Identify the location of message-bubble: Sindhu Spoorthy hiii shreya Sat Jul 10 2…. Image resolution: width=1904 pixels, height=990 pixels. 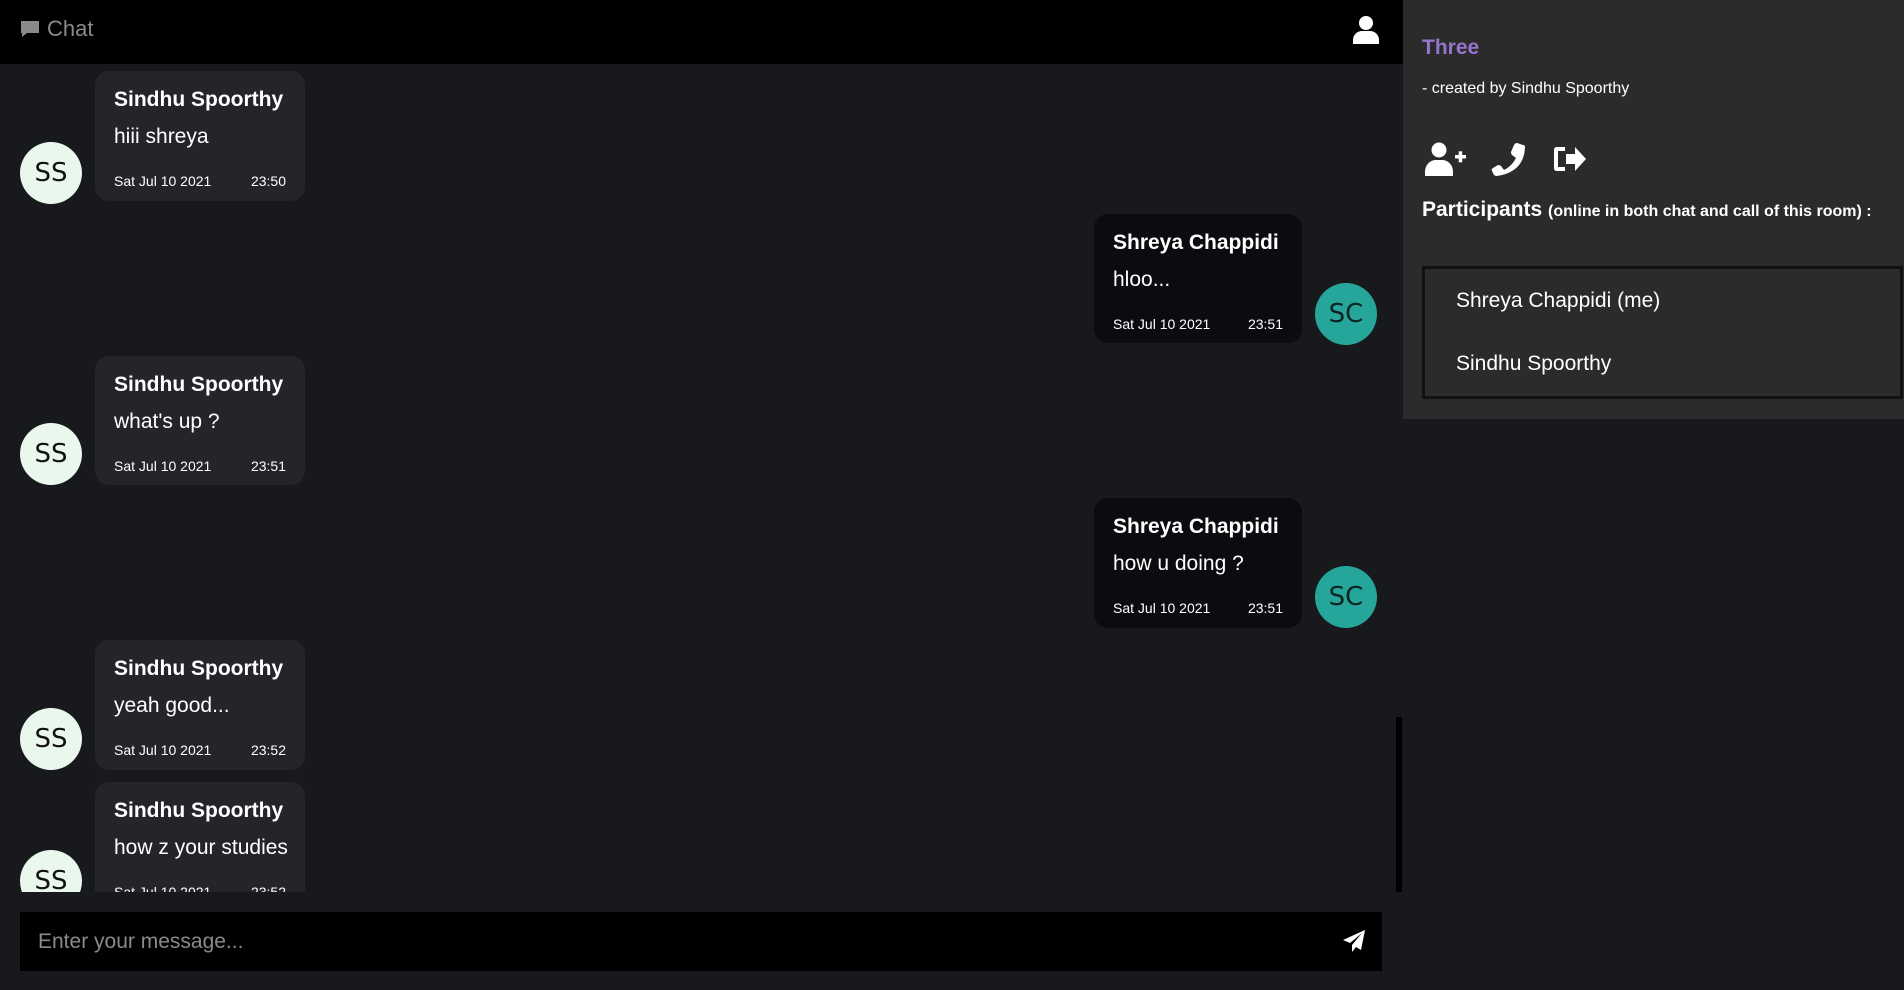
(200, 136).